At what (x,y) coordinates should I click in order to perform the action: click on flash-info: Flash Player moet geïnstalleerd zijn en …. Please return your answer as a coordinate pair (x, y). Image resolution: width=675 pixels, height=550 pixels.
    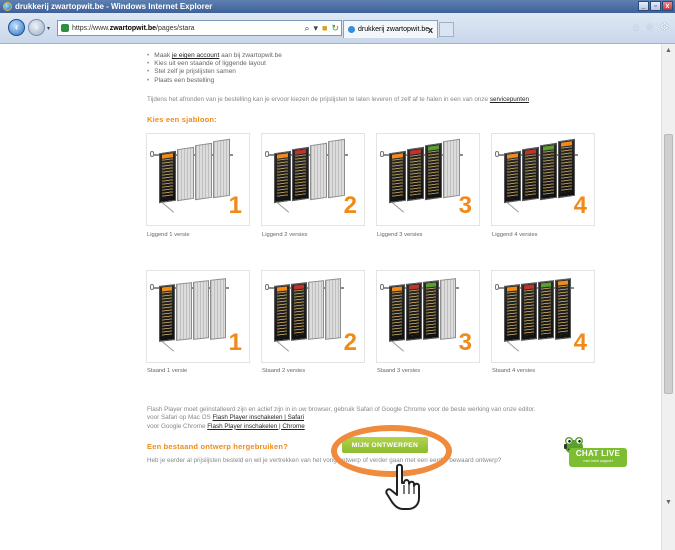
    Looking at the image, I should click on (341, 418).